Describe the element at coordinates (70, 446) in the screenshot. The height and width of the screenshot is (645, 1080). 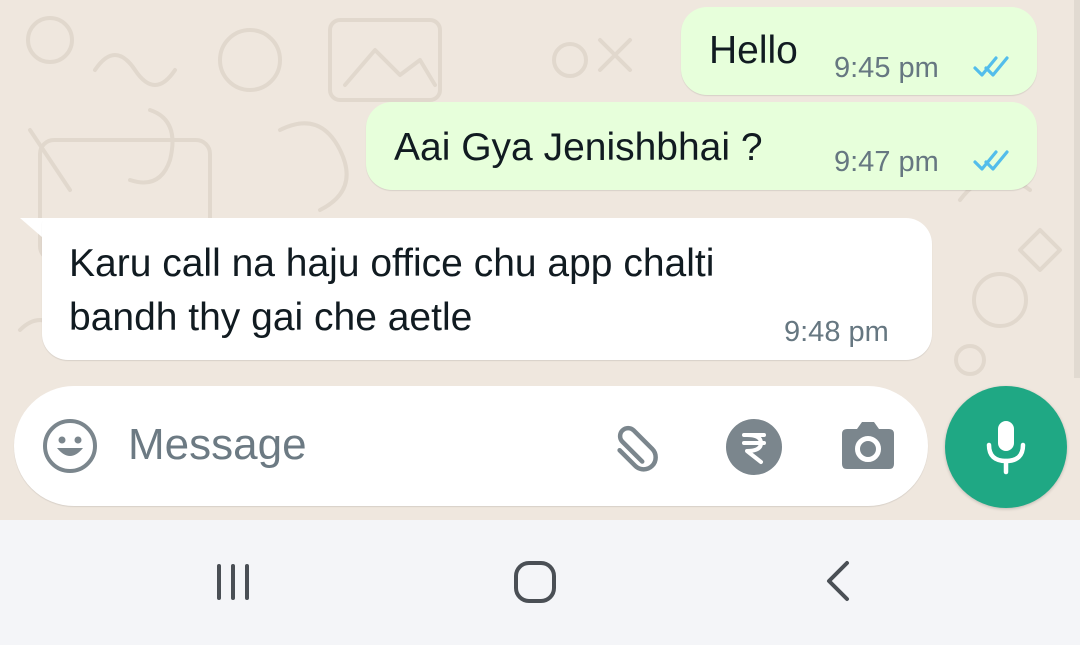
I see `emoji-icon` at that location.